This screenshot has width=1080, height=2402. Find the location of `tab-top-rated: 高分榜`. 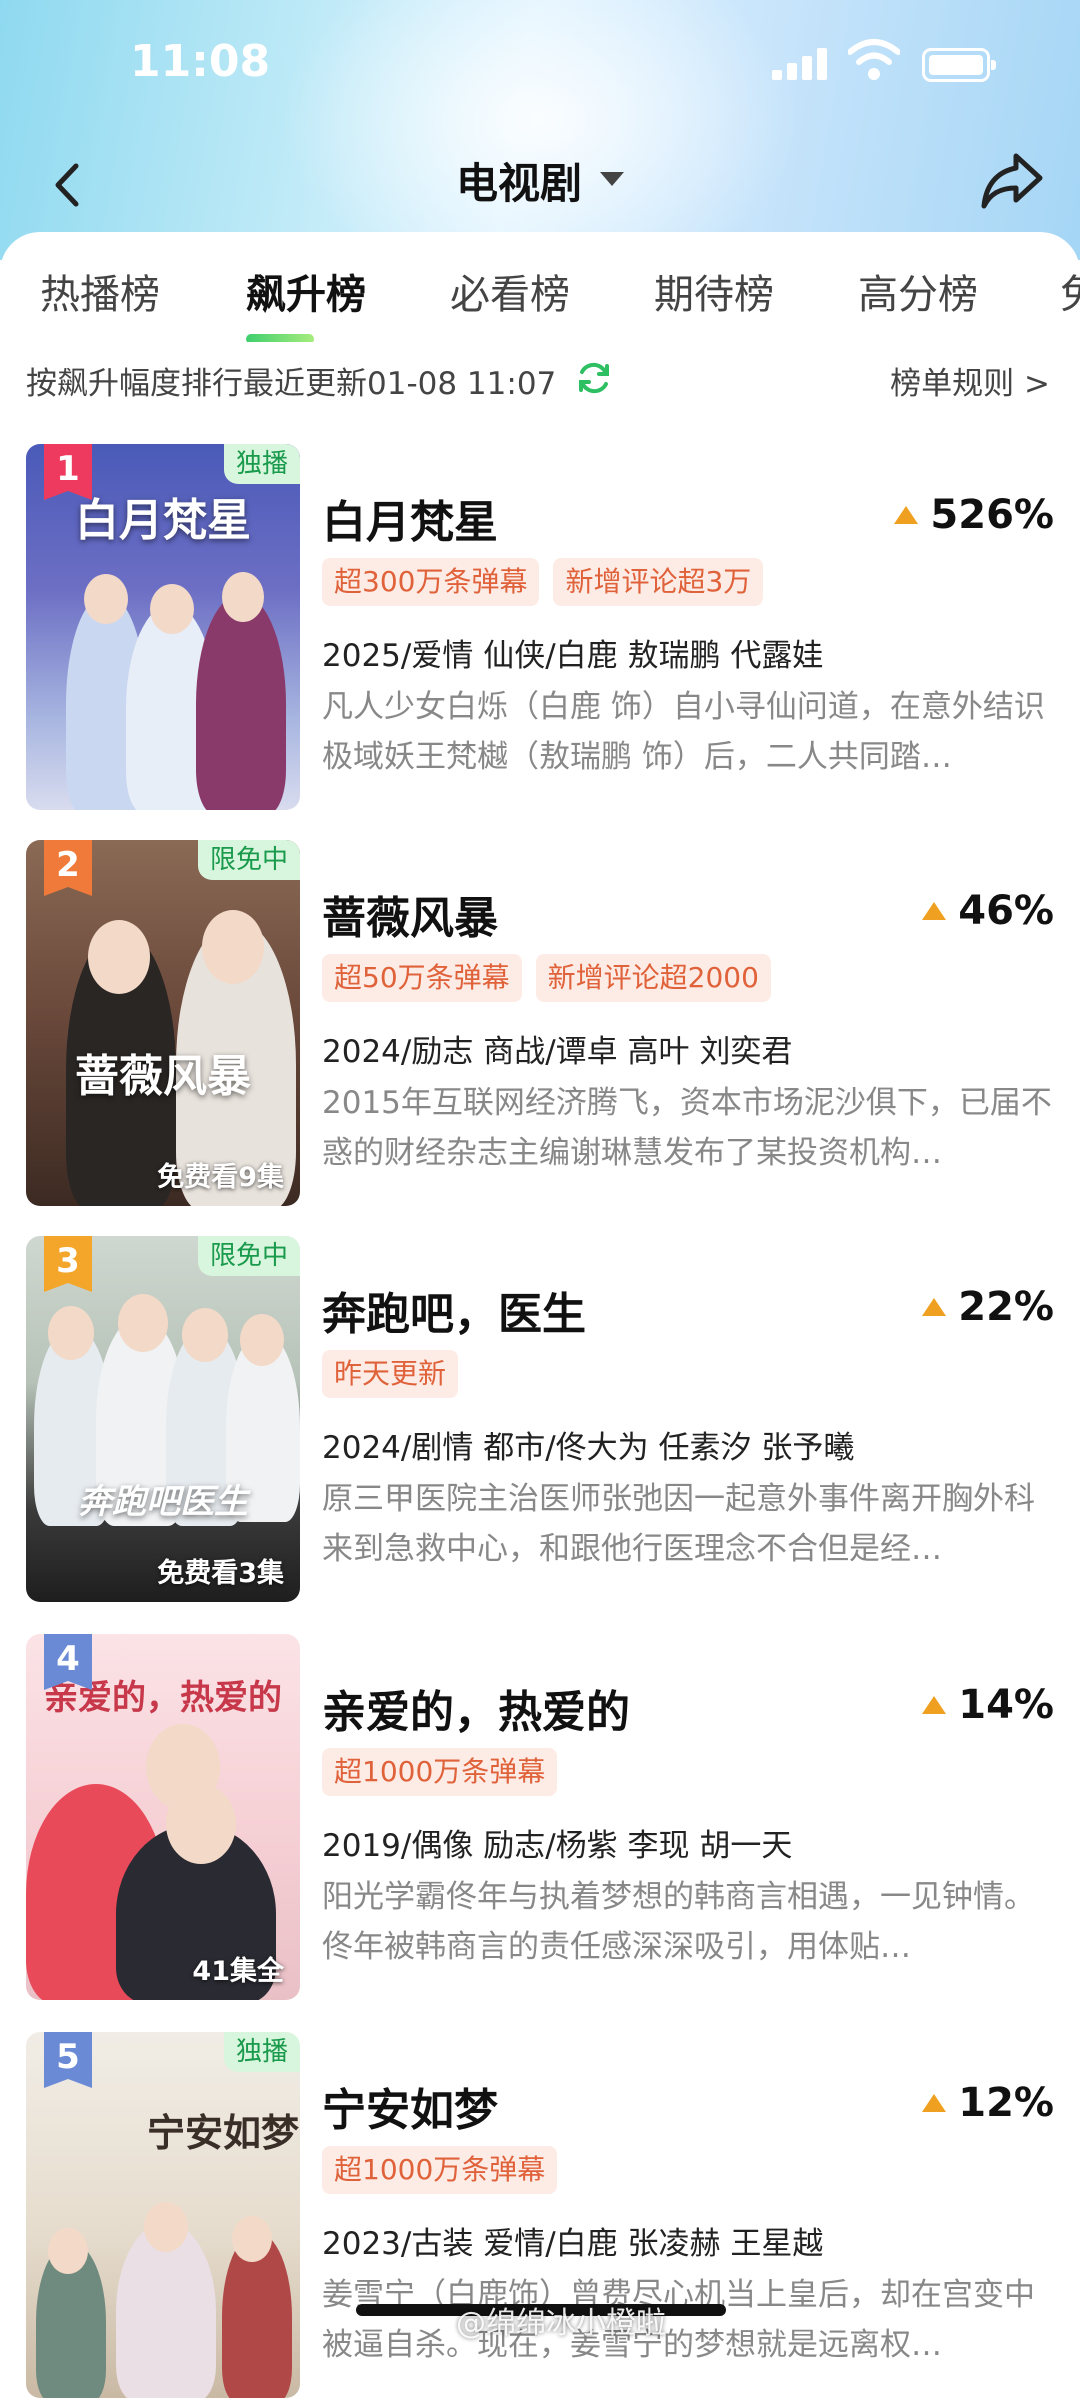

tab-top-rated: 高分榜 is located at coordinates (918, 291).